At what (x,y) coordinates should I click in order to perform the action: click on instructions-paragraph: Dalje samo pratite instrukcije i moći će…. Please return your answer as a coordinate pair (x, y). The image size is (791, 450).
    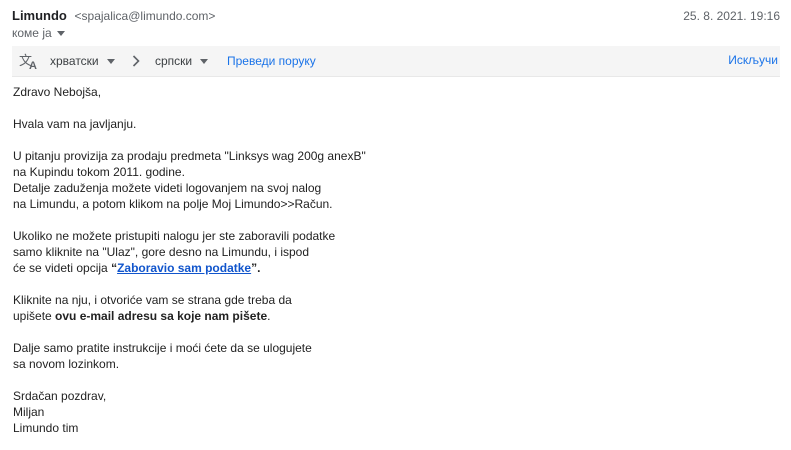
    Looking at the image, I should click on (363, 356).